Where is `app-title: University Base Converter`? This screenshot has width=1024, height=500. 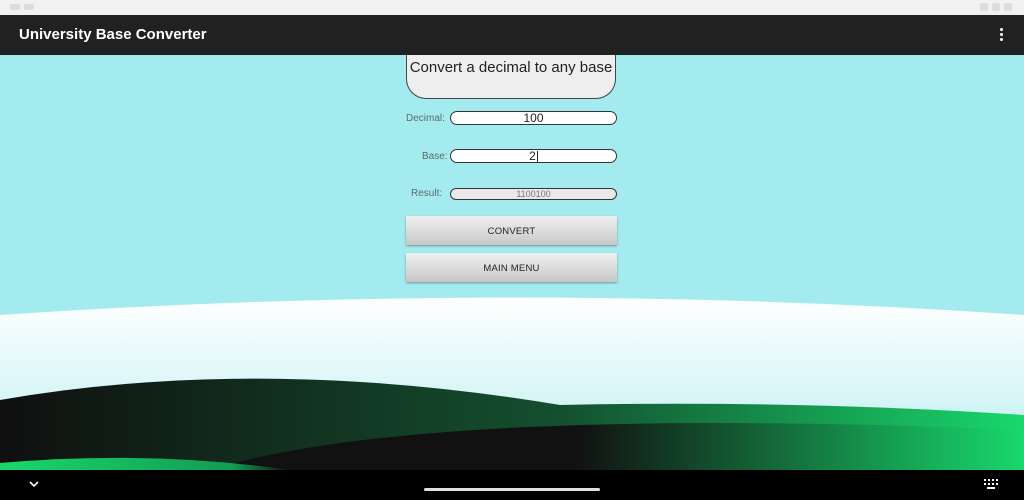
app-title: University Base Converter is located at coordinates (113, 34).